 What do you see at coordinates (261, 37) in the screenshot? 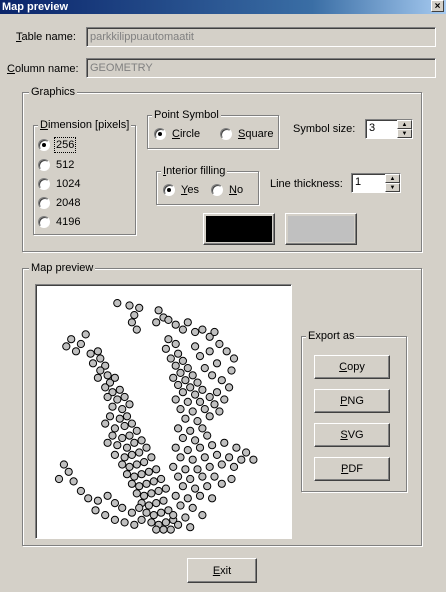
I see `table-name-field: parkkilippuautomaatit` at bounding box center [261, 37].